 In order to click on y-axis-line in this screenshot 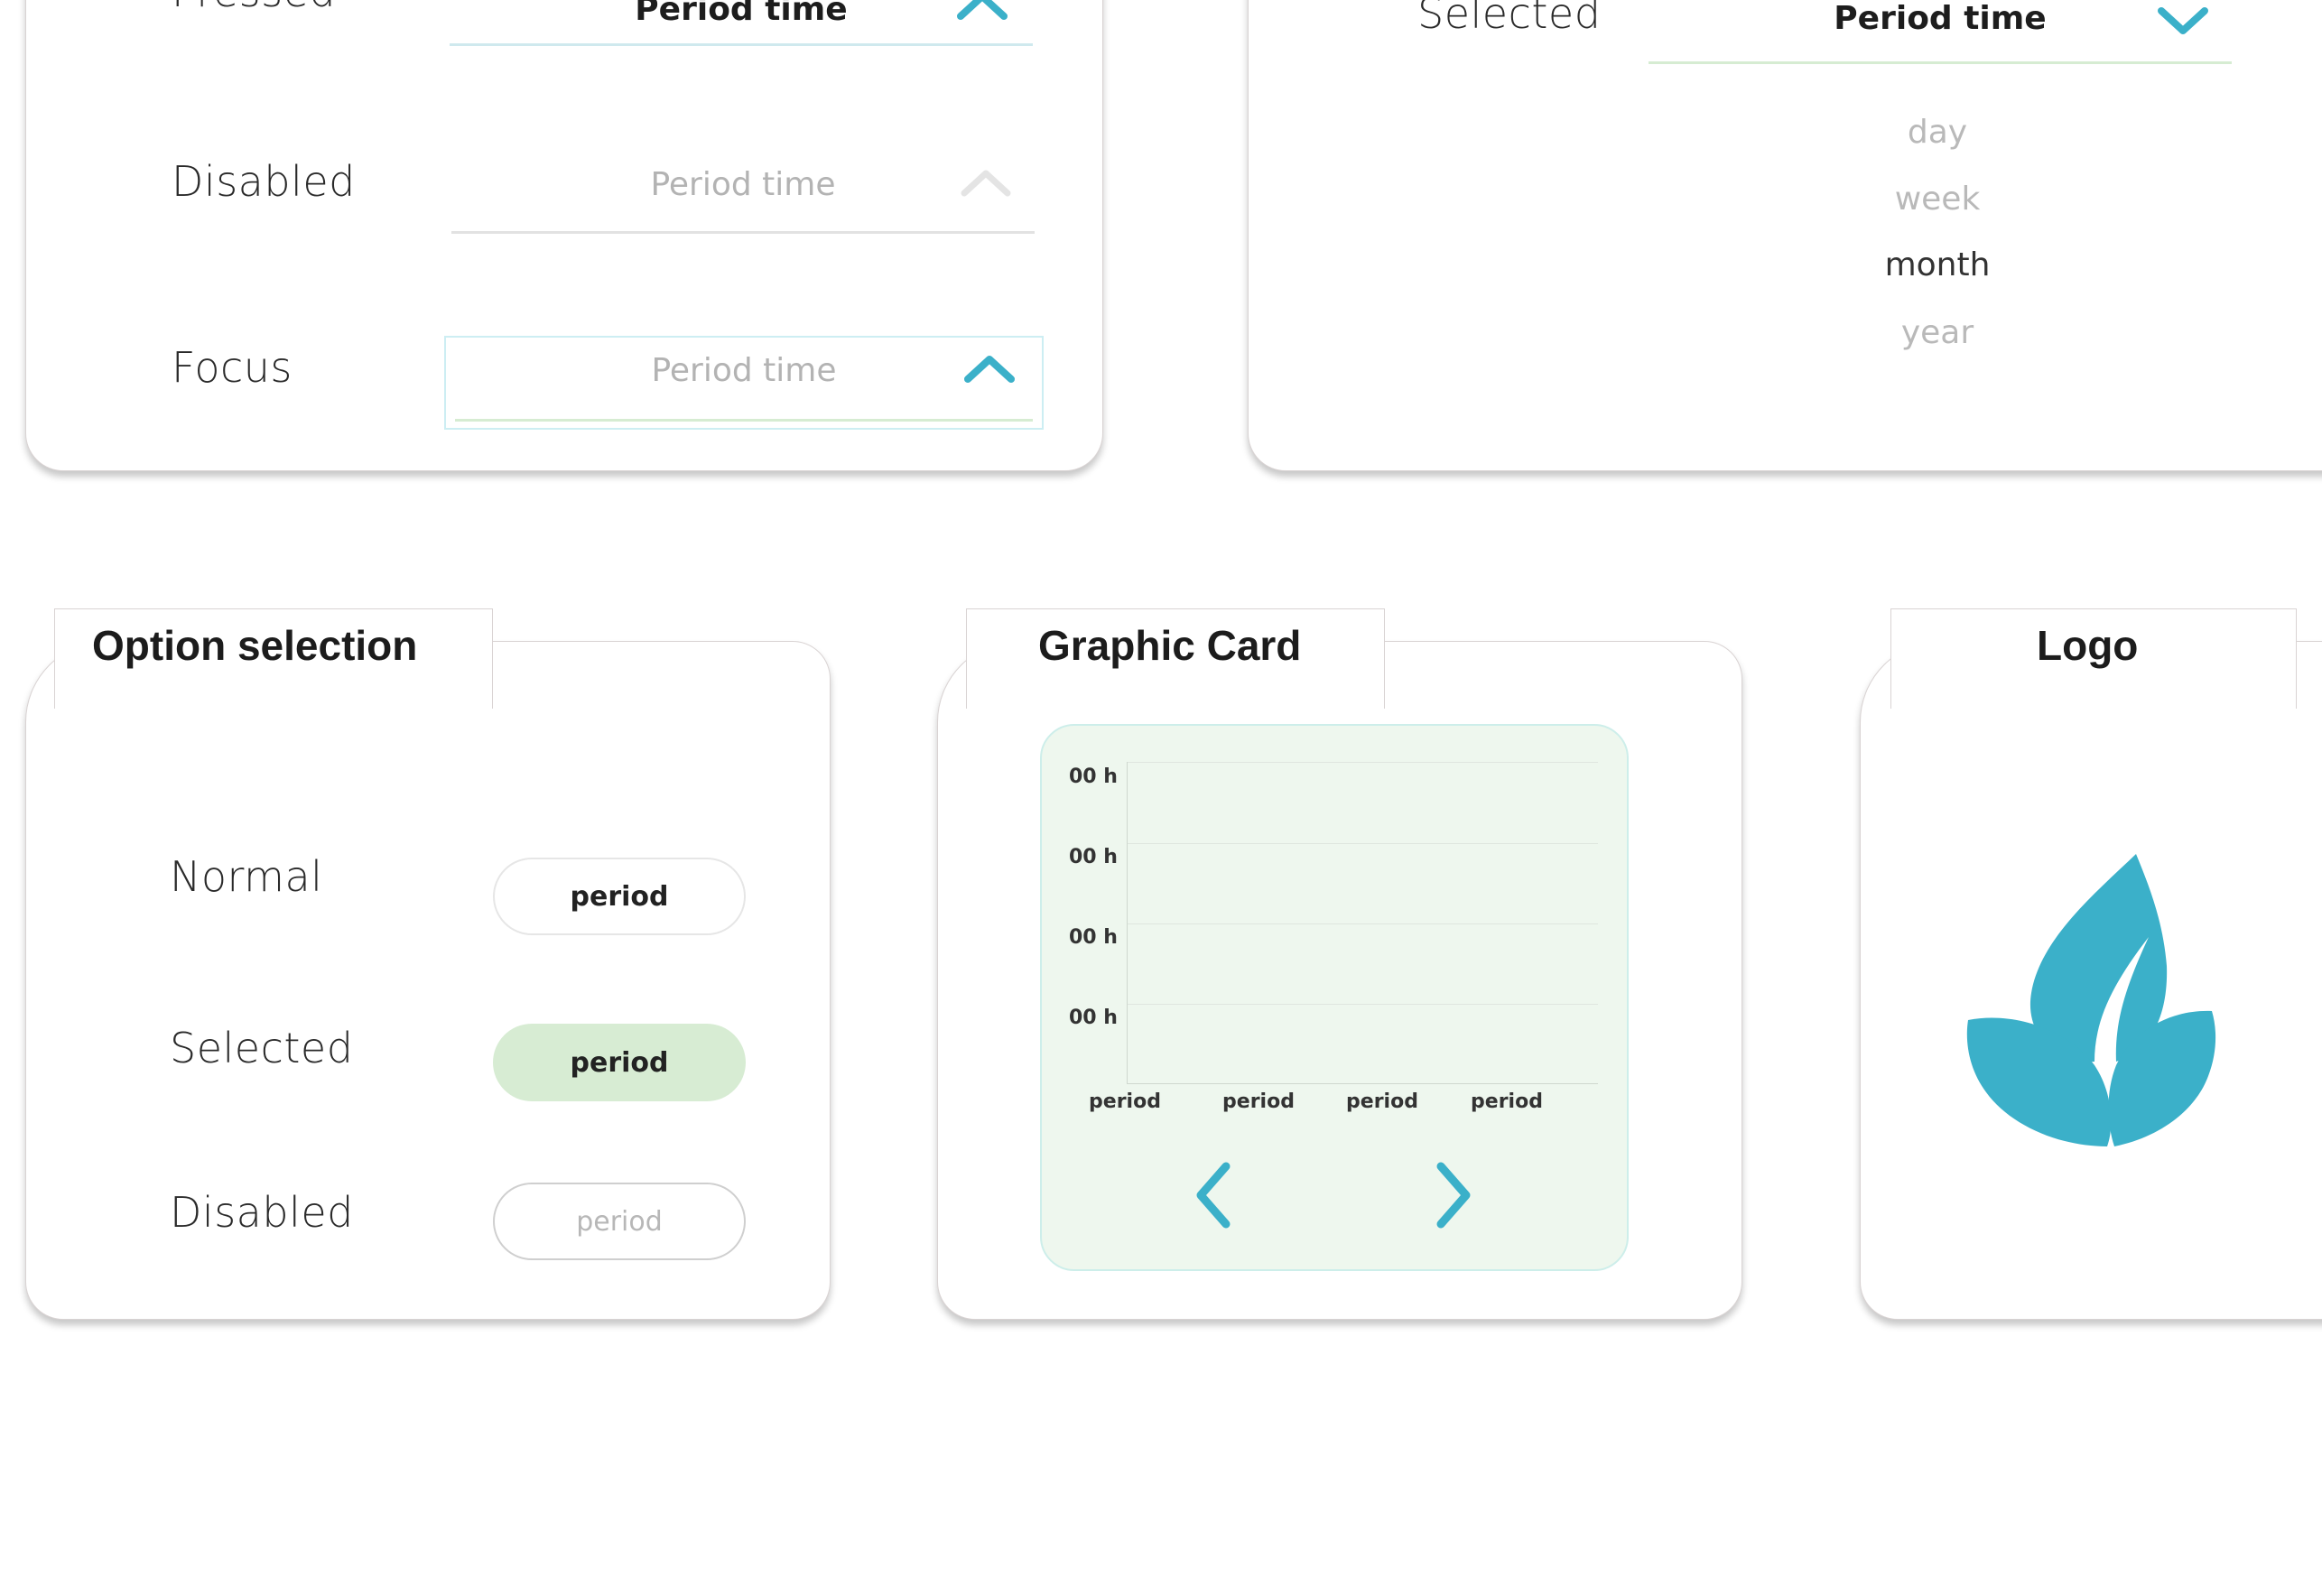, I will do `click(1127, 923)`.